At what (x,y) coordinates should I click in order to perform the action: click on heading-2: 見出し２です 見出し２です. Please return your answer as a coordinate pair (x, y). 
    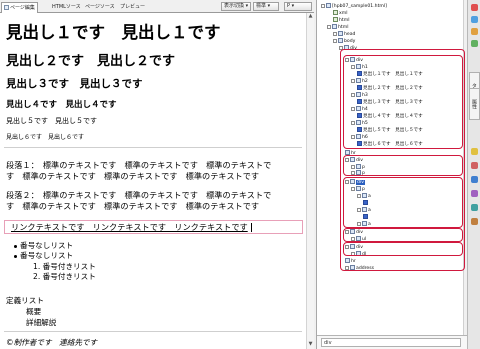
    Looking at the image, I should click on (90, 59).